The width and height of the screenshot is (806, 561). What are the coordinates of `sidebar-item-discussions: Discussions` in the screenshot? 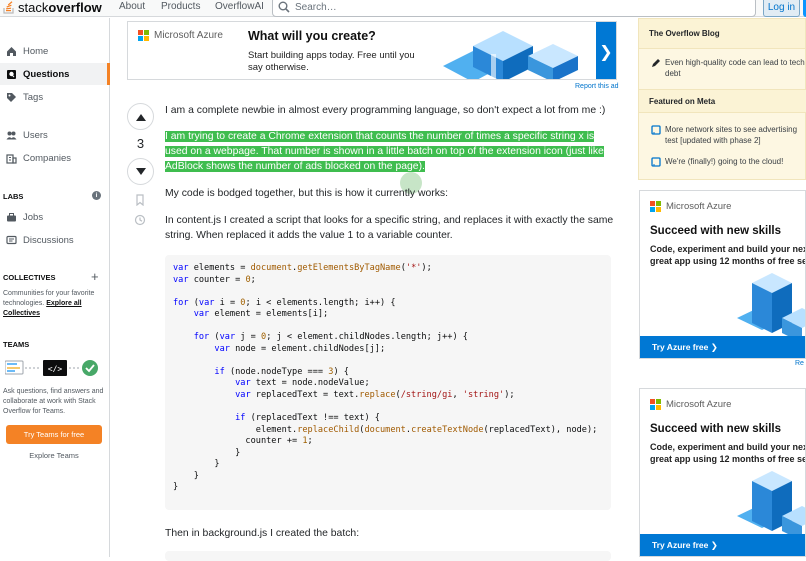 It's located at (55, 240).